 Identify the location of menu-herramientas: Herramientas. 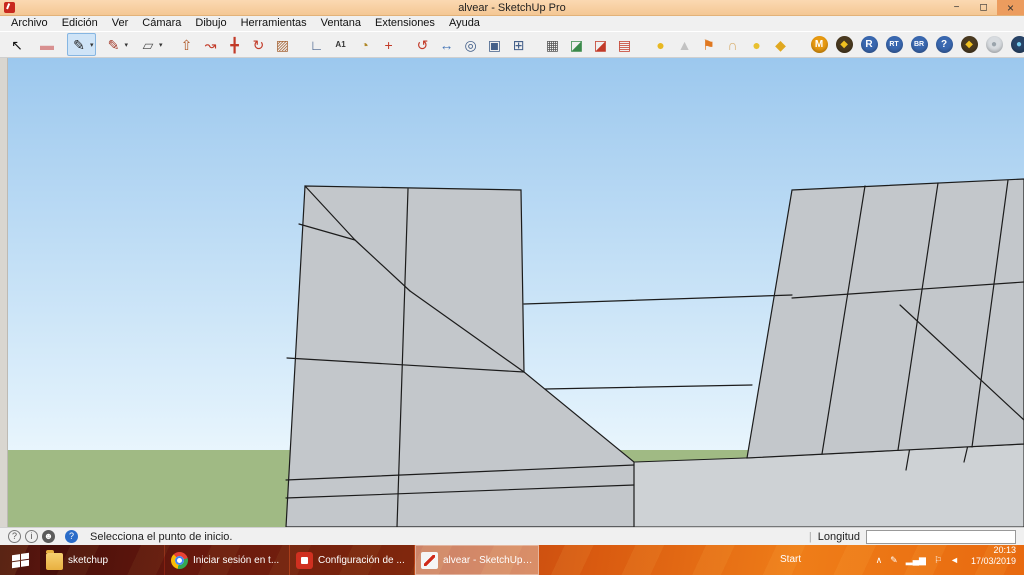
(274, 23).